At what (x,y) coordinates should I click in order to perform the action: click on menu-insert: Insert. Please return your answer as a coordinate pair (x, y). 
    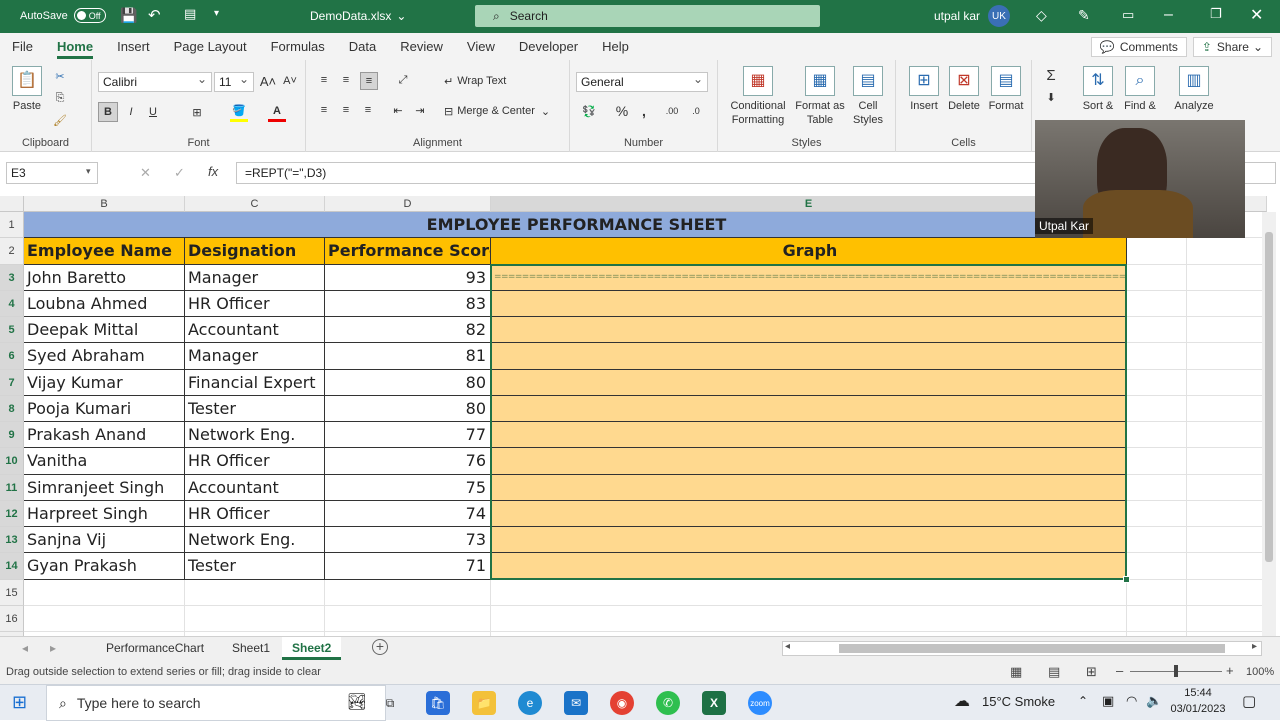
    Looking at the image, I should click on (133, 46).